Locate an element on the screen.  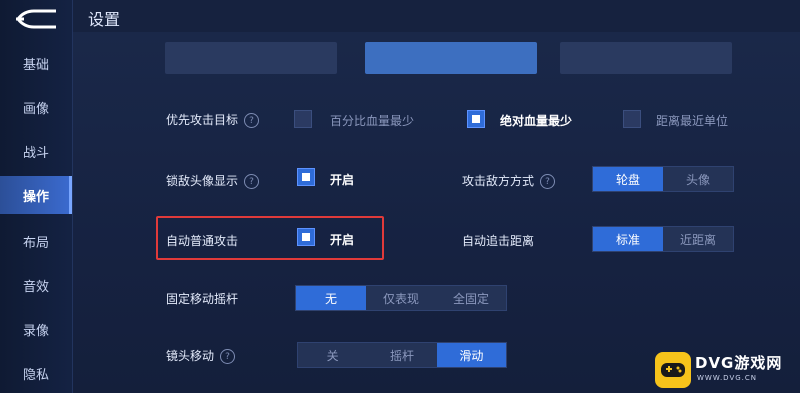
option-absolute-hp: 绝对血量最少 is located at coordinates (536, 121).